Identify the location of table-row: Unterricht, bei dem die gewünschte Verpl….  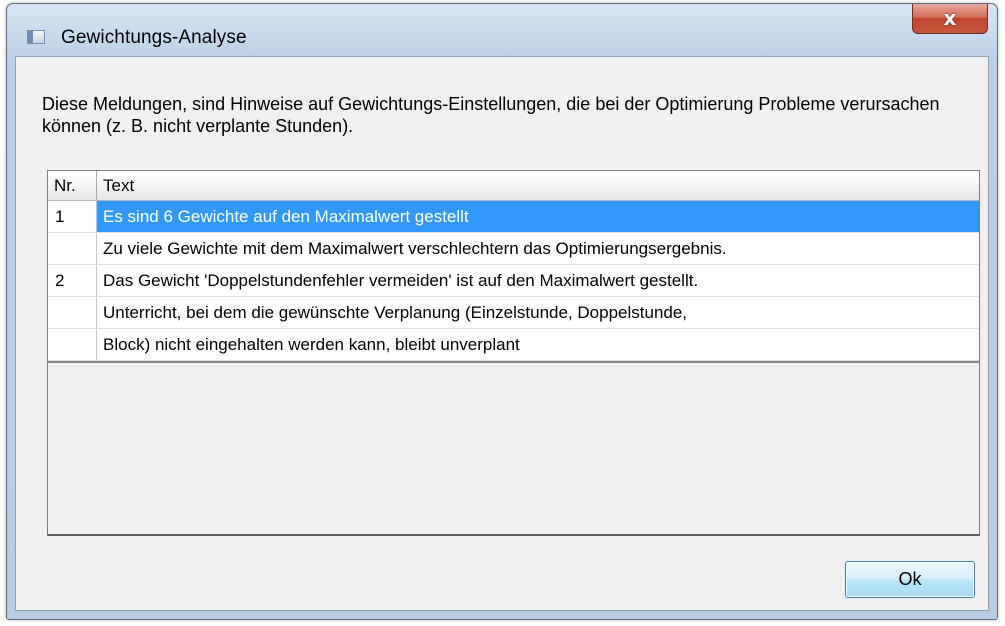
(513, 313).